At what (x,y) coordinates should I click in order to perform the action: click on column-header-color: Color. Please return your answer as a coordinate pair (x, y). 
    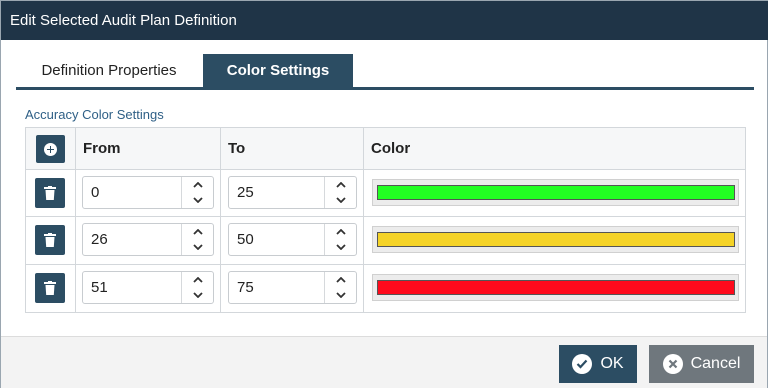
    Looking at the image, I should click on (391, 148).